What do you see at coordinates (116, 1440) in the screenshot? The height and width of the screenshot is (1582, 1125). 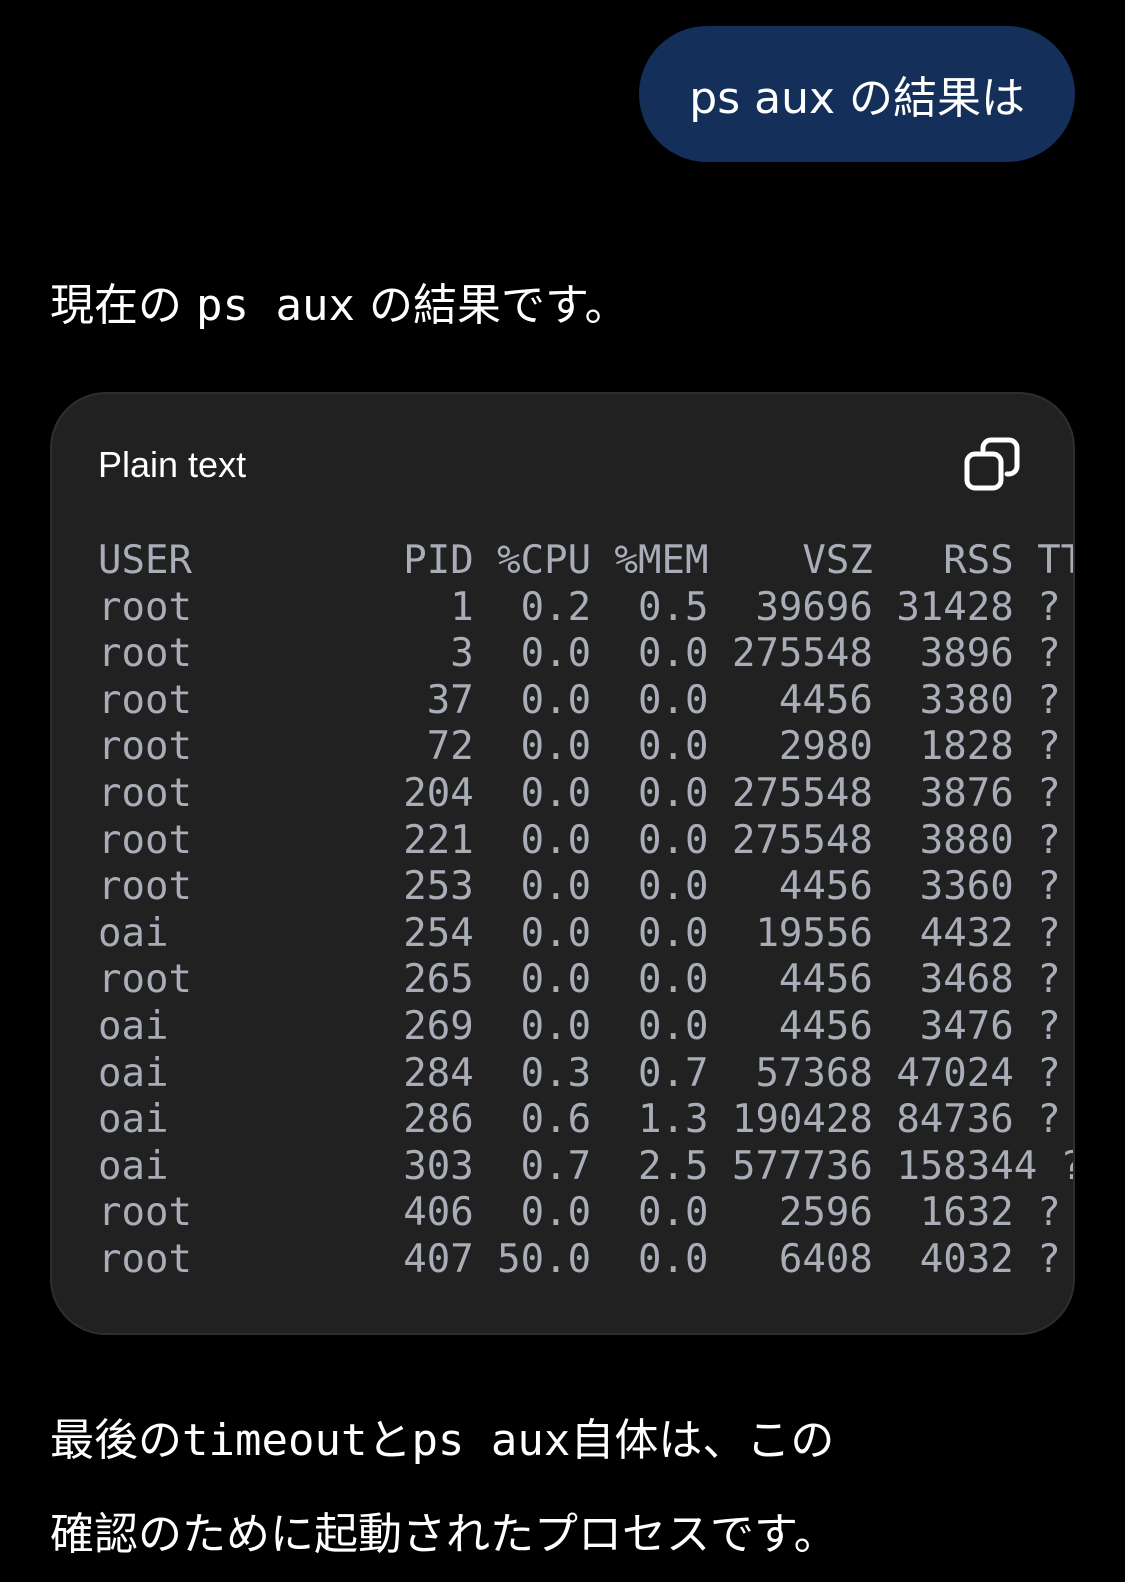 I see `outro-text-1: 最後の` at bounding box center [116, 1440].